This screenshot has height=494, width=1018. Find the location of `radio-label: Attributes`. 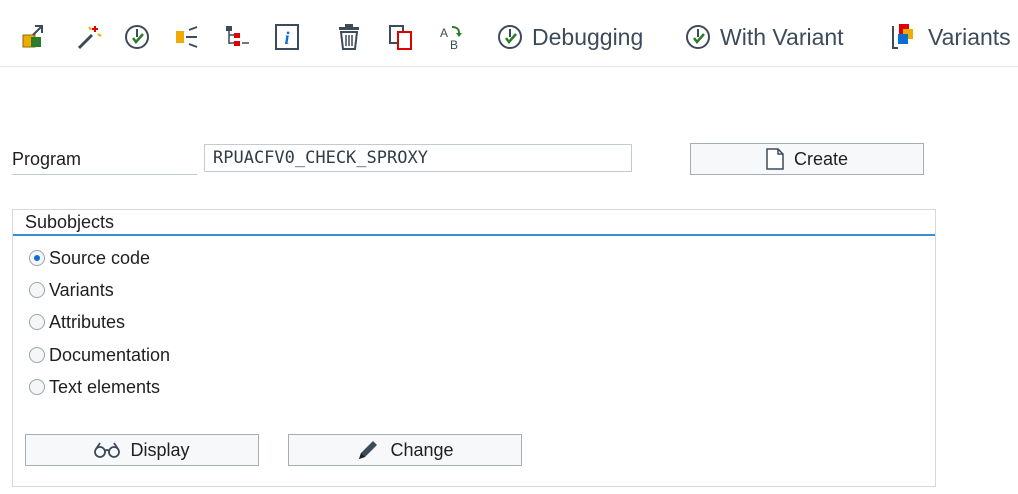

radio-label: Attributes is located at coordinates (87, 321).